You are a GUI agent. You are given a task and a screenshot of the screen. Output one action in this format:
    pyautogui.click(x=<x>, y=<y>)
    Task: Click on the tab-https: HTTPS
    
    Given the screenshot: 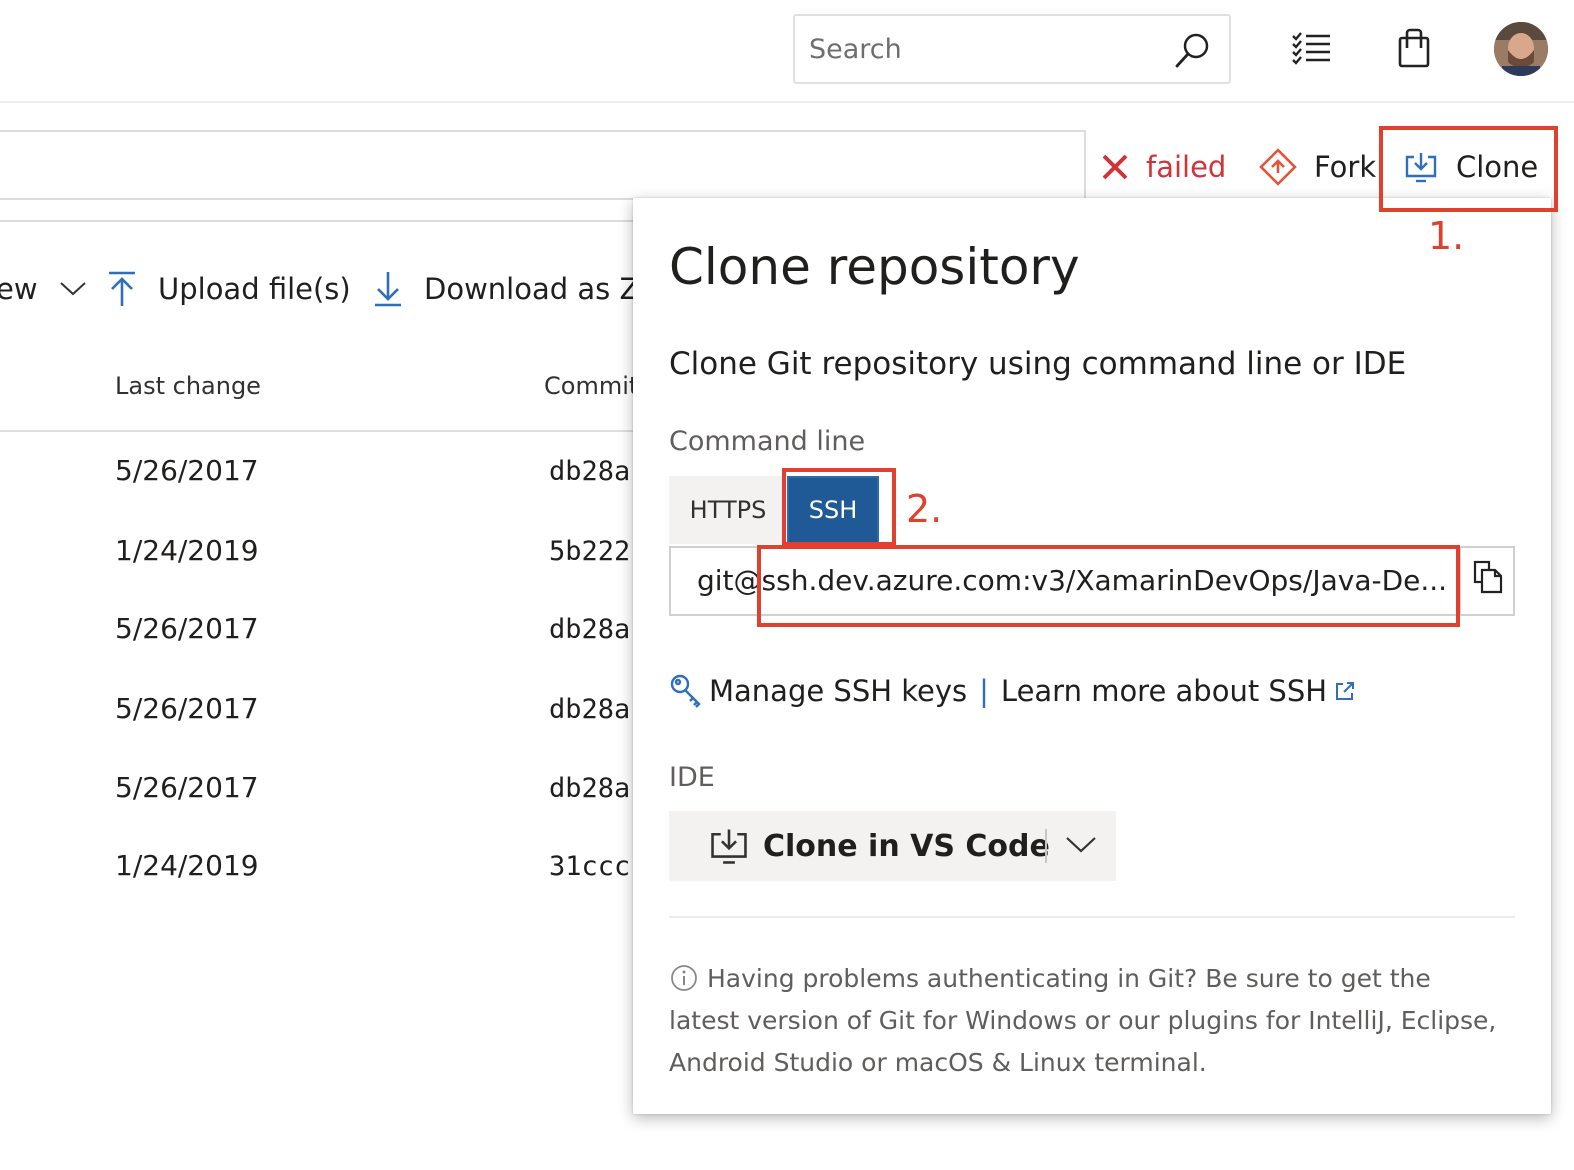 What is the action you would take?
    pyautogui.click(x=728, y=510)
    